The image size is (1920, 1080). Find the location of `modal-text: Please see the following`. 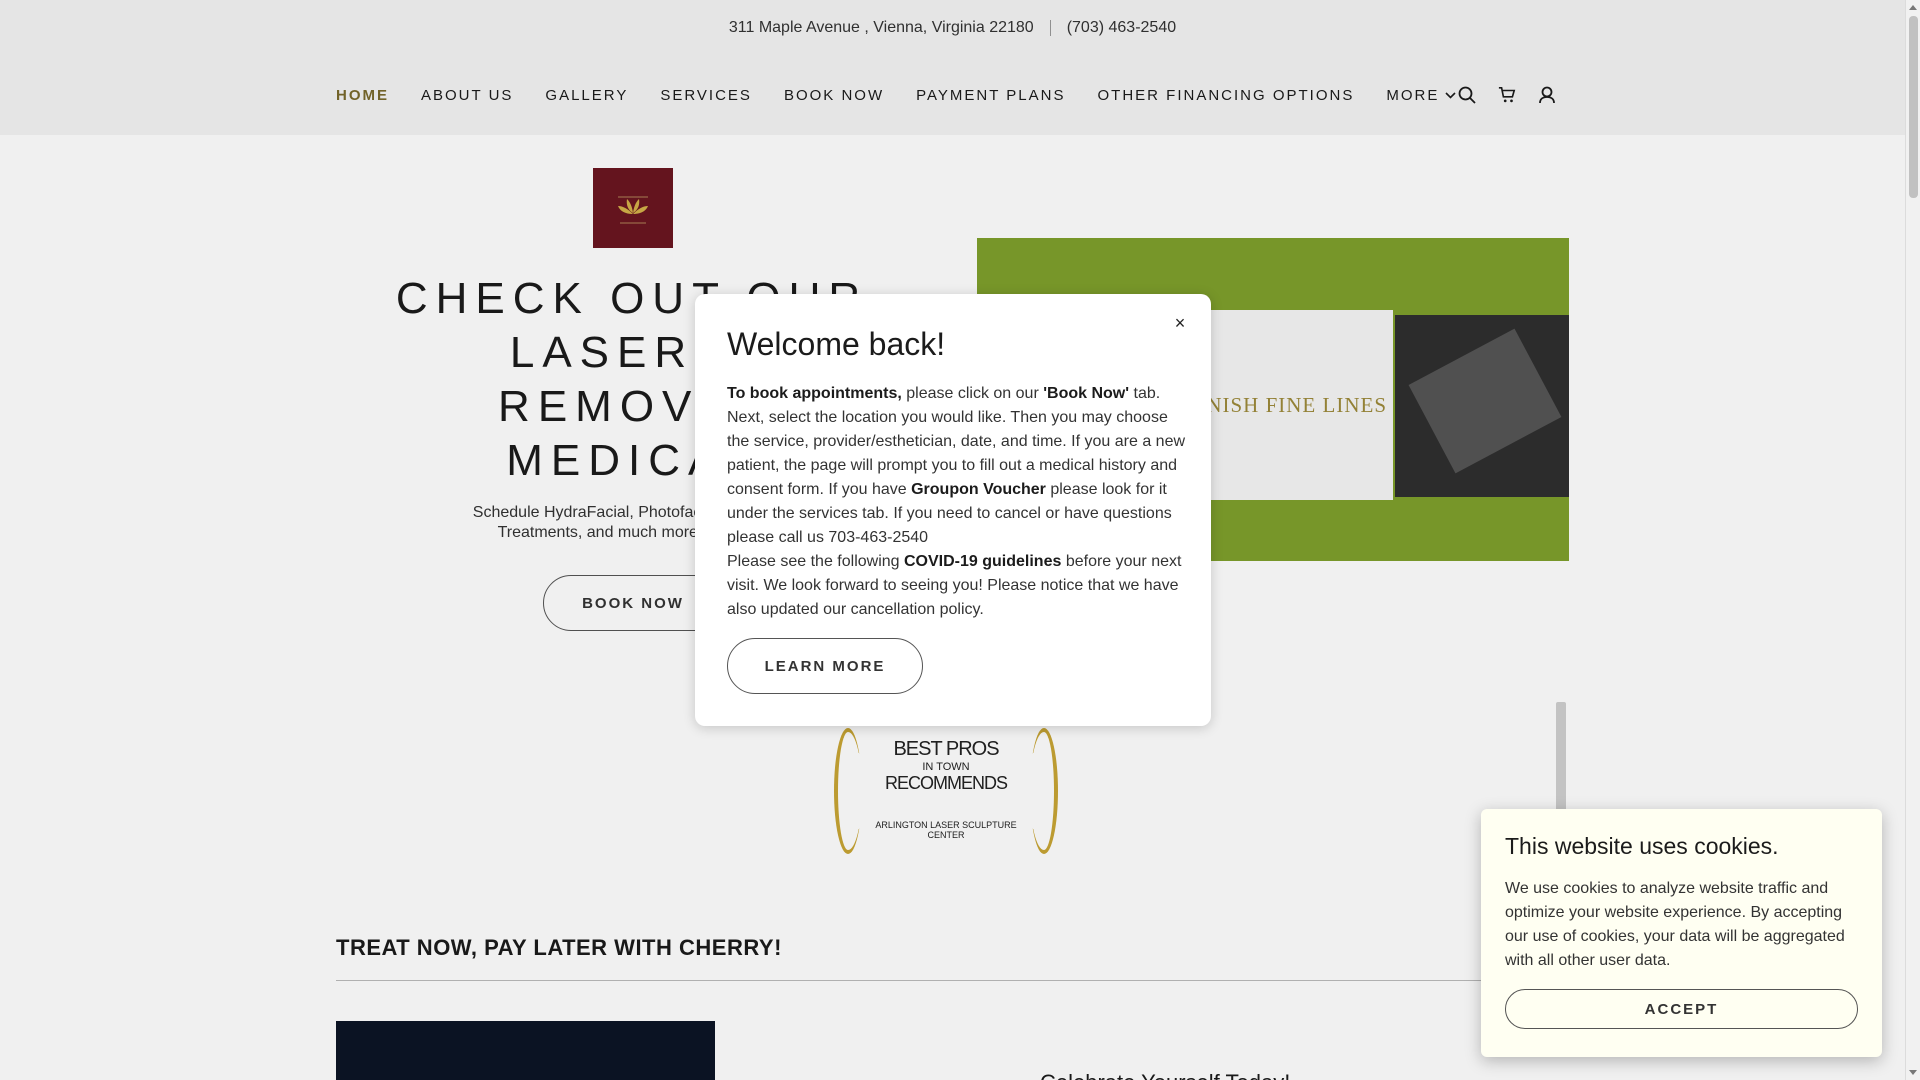

modal-text: Please see the following is located at coordinates (815, 561).